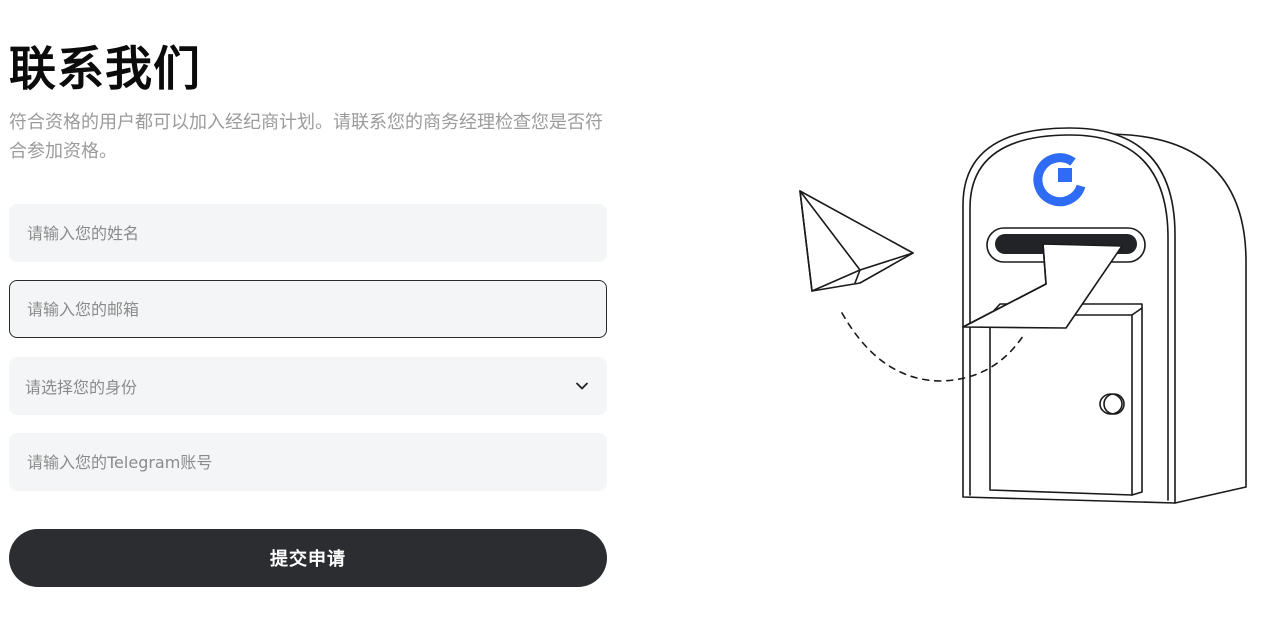 The height and width of the screenshot is (638, 1280). I want to click on telegram-field, so click(308, 462).